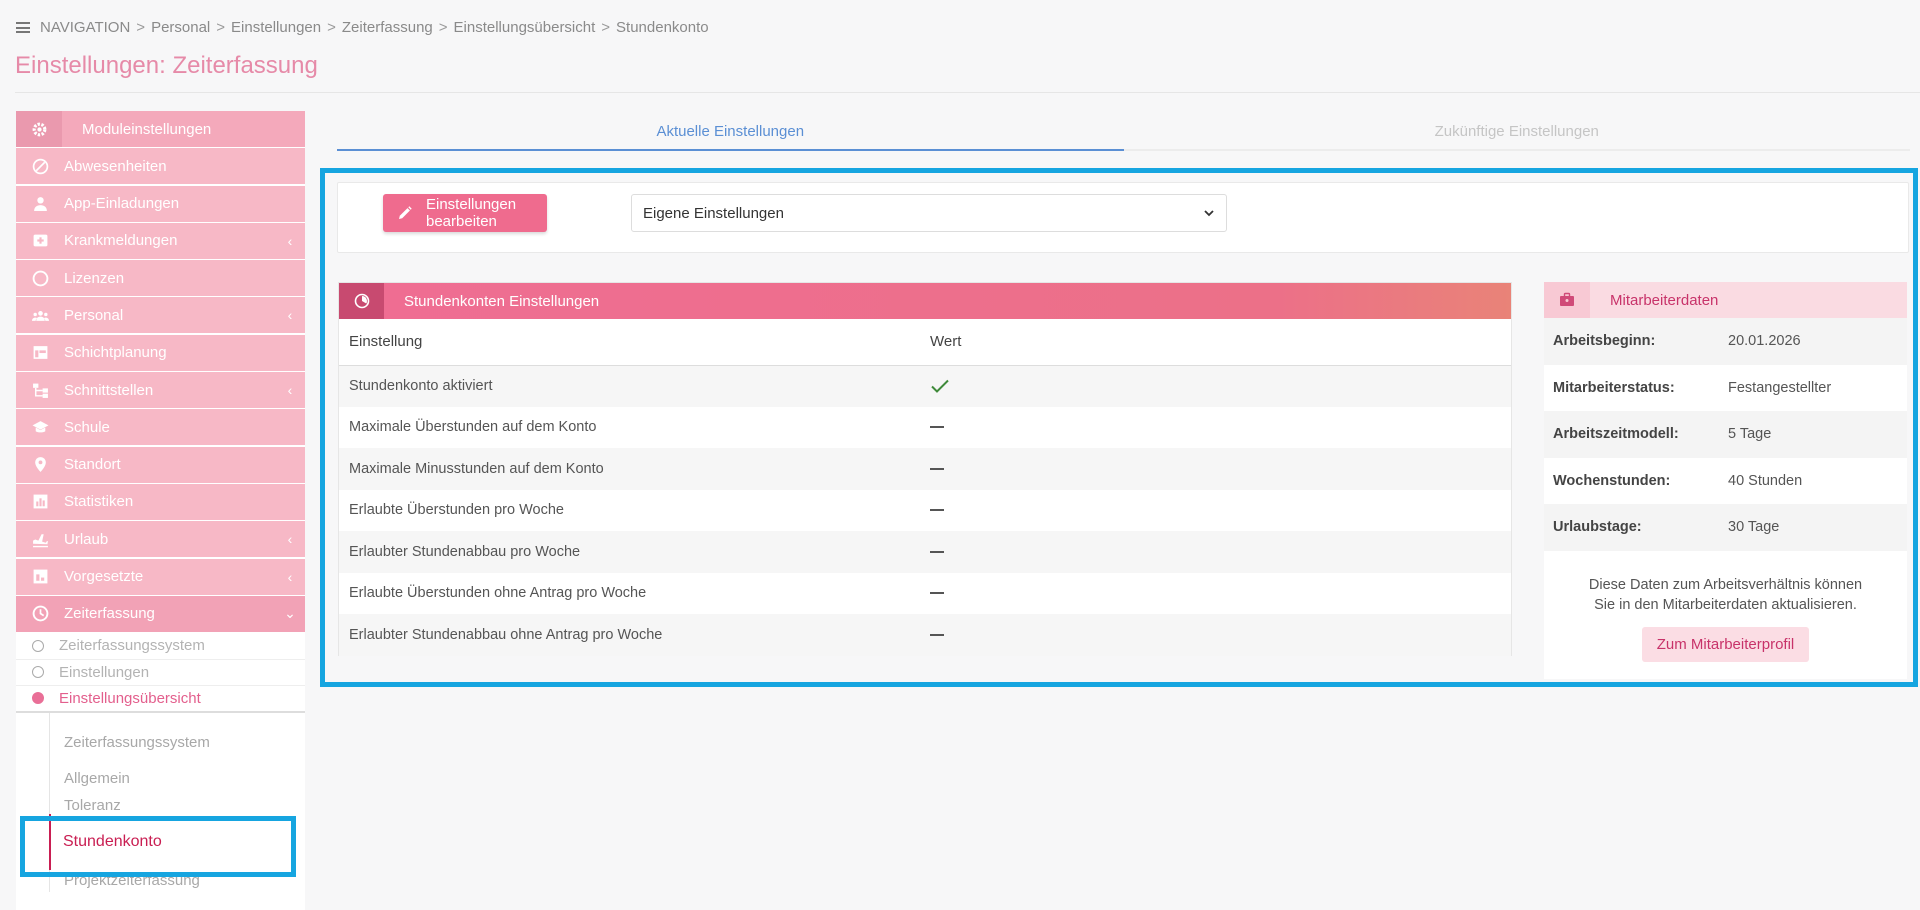 This screenshot has width=1920, height=910. I want to click on subnav2-allgemein: Allgemein, so click(177, 779).